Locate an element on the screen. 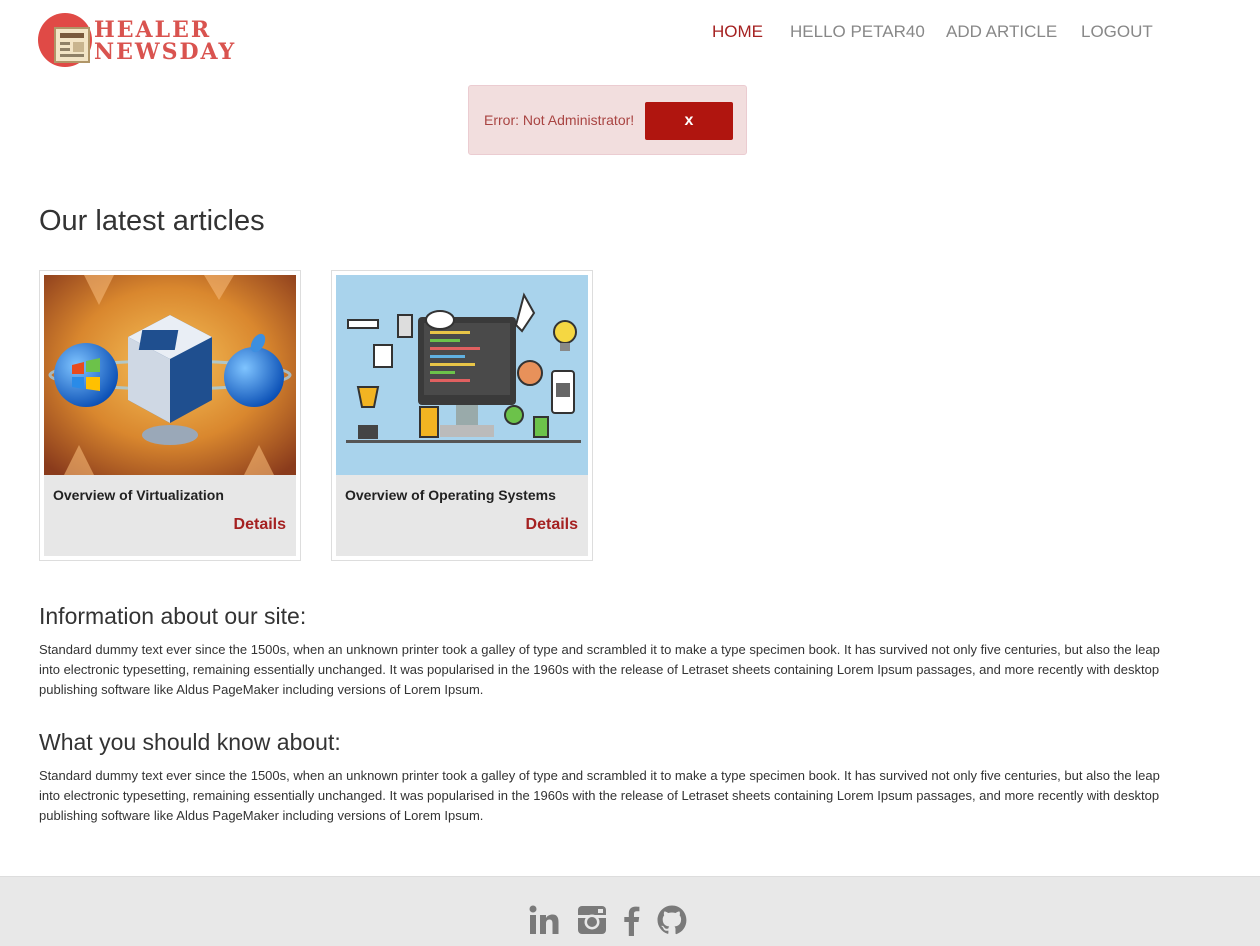  article-card-body: Overview of Virtualization Details is located at coordinates (170, 515).